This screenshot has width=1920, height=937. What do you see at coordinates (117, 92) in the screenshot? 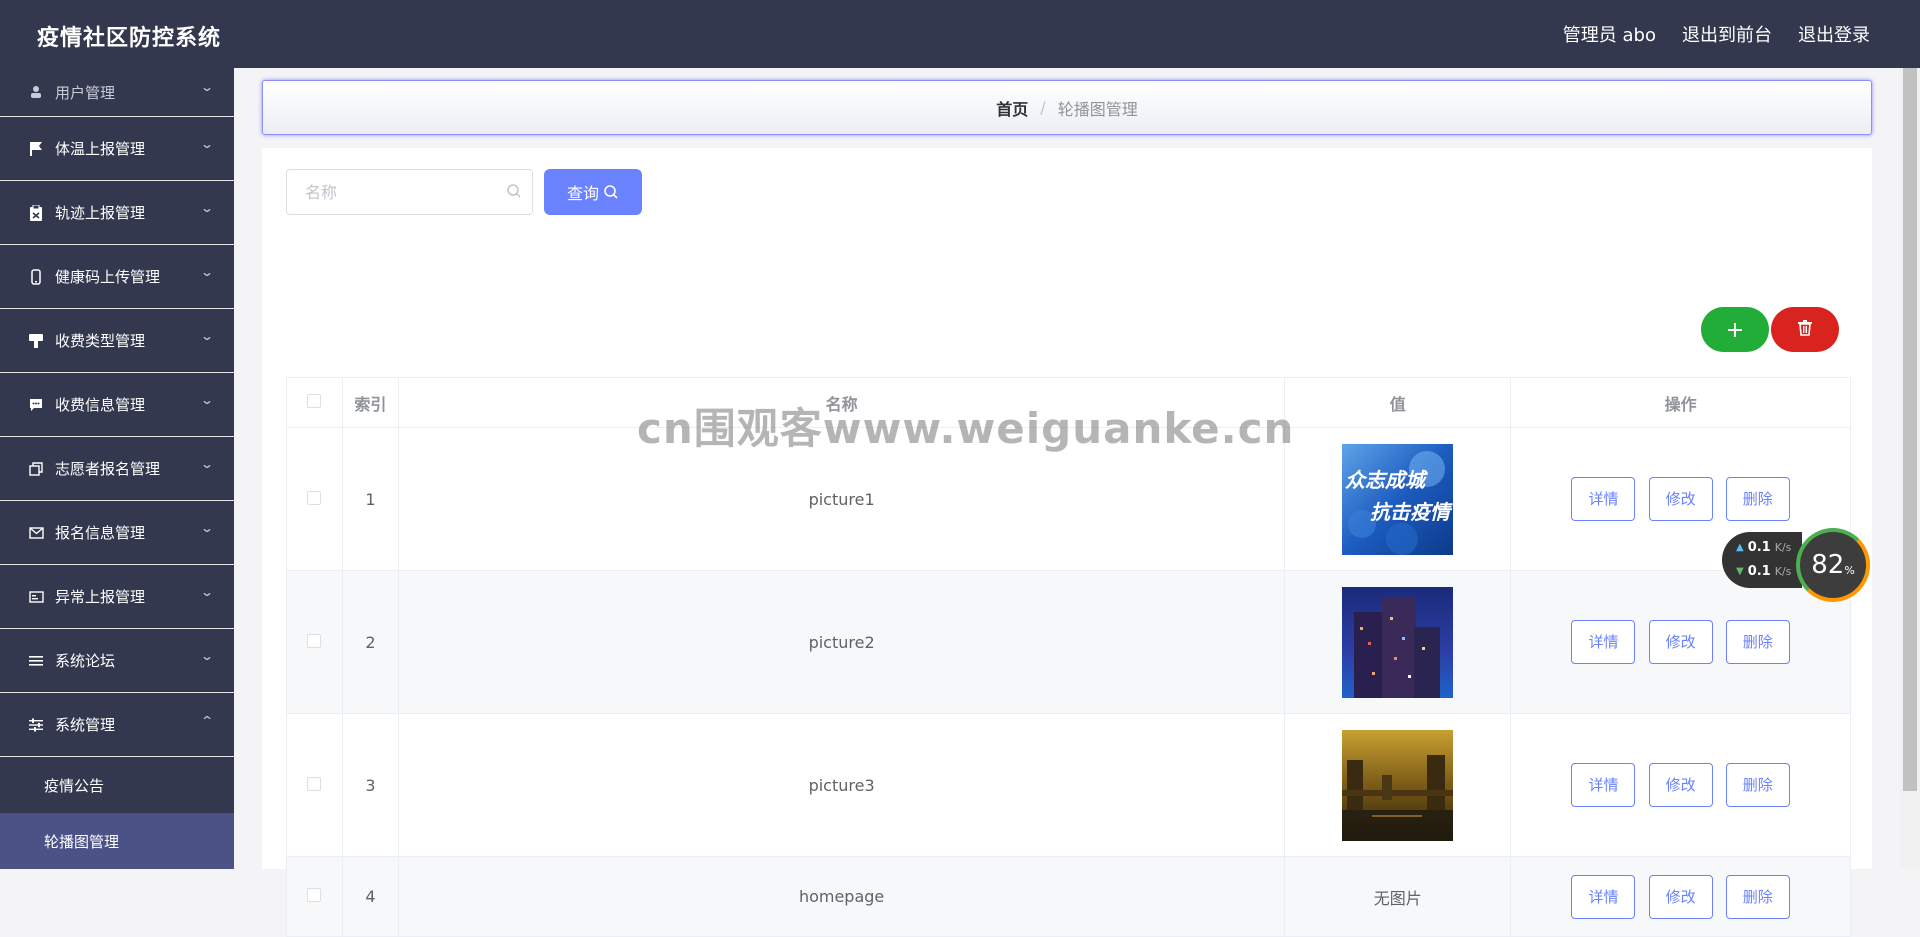
I see `sidebar-item-user-management: 用户管理 ⌄` at bounding box center [117, 92].